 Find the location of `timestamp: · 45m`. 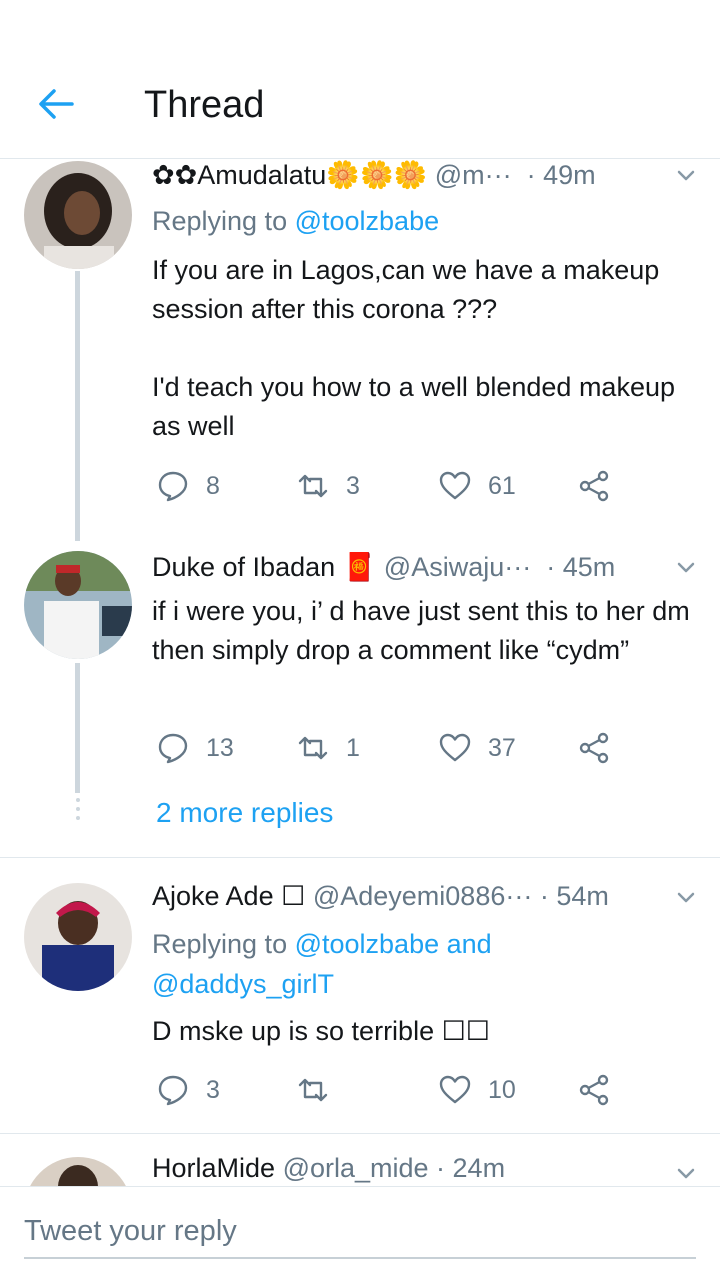

timestamp: · 45m is located at coordinates (581, 567).